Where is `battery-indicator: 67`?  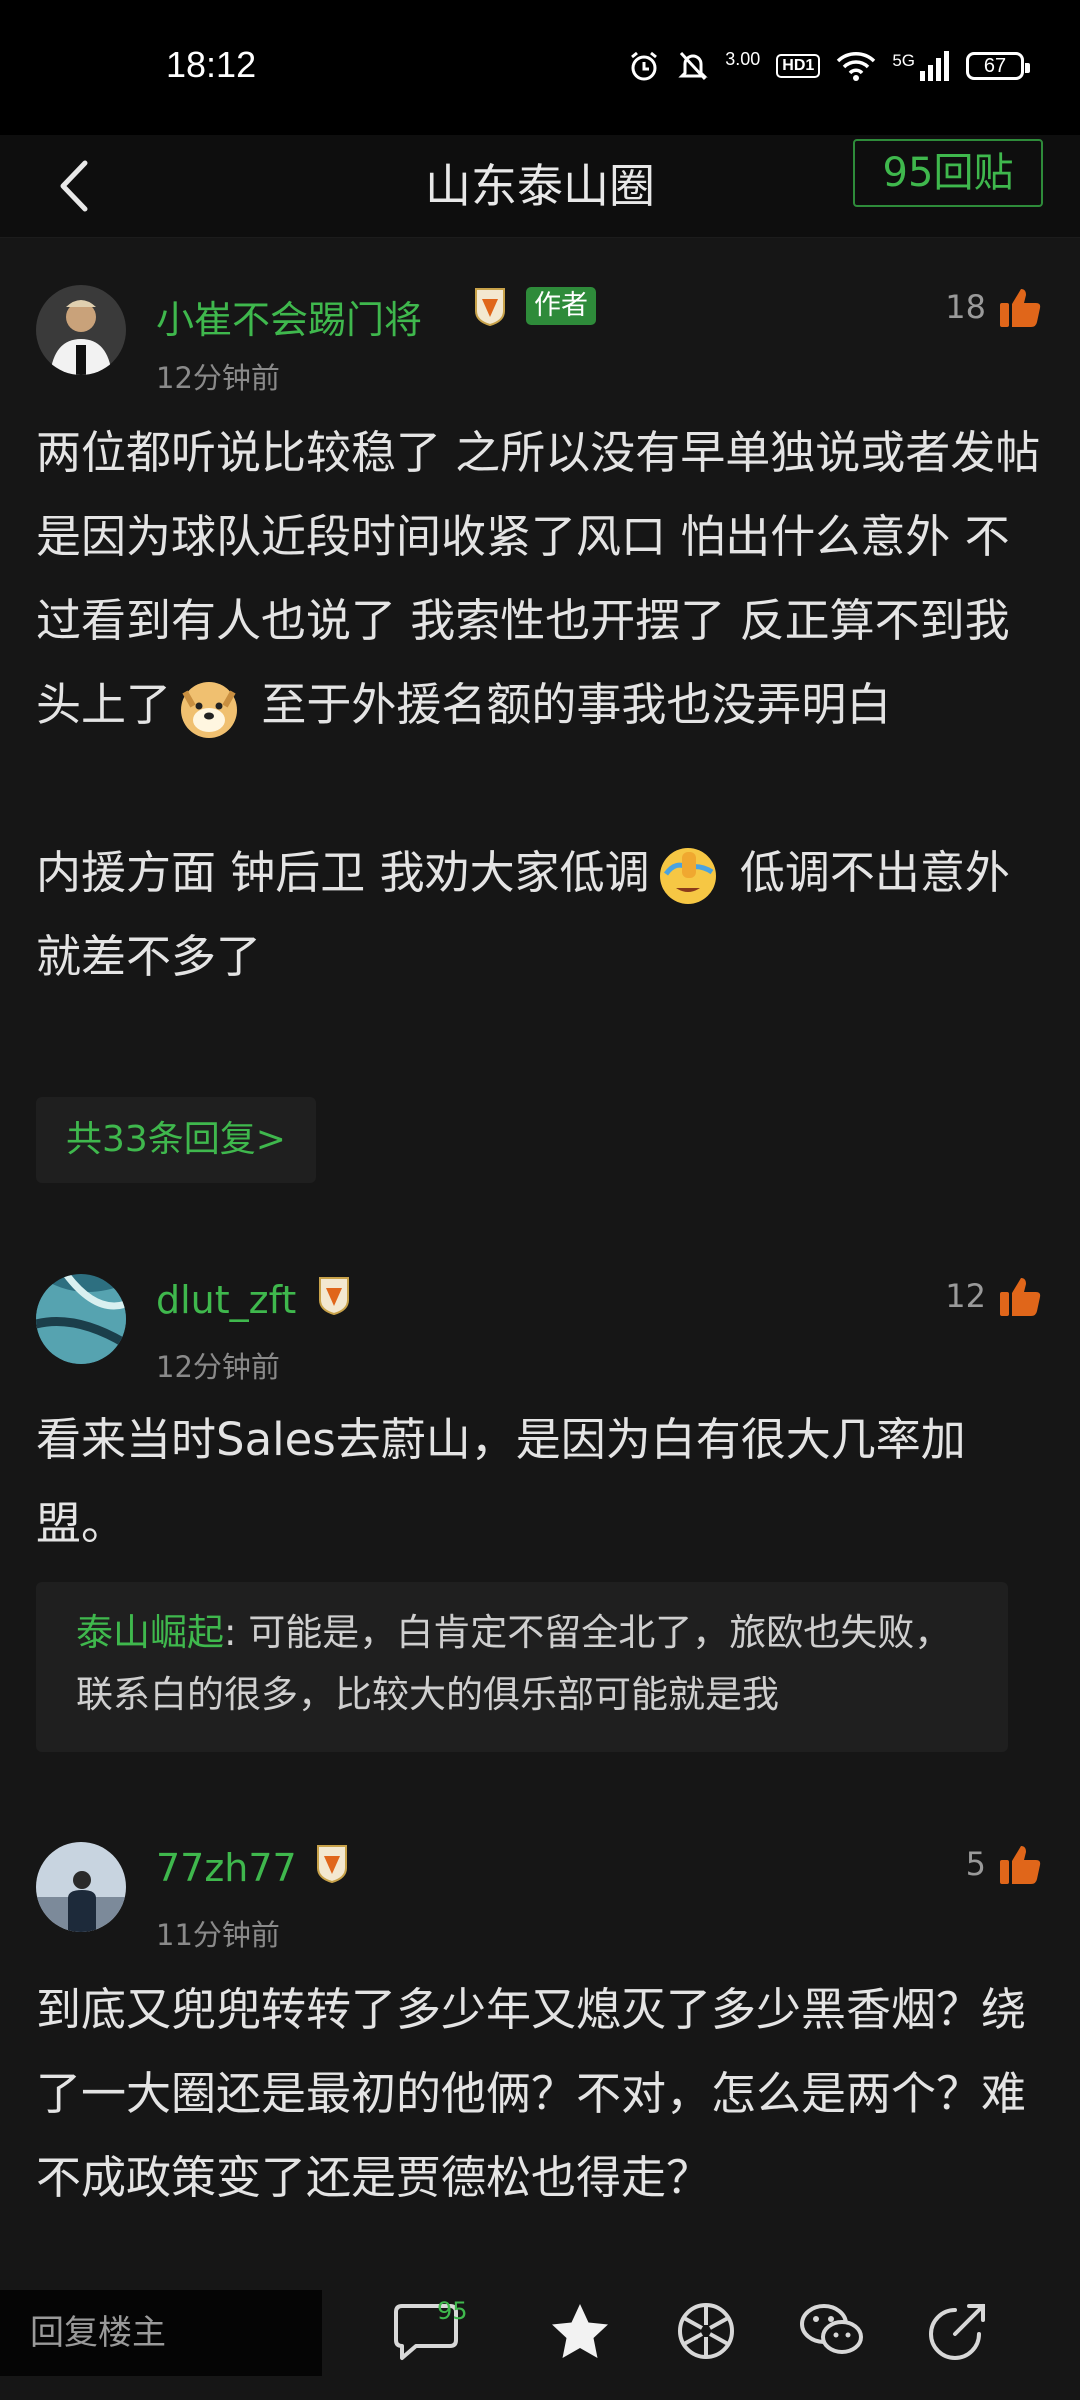 battery-indicator: 67 is located at coordinates (998, 66).